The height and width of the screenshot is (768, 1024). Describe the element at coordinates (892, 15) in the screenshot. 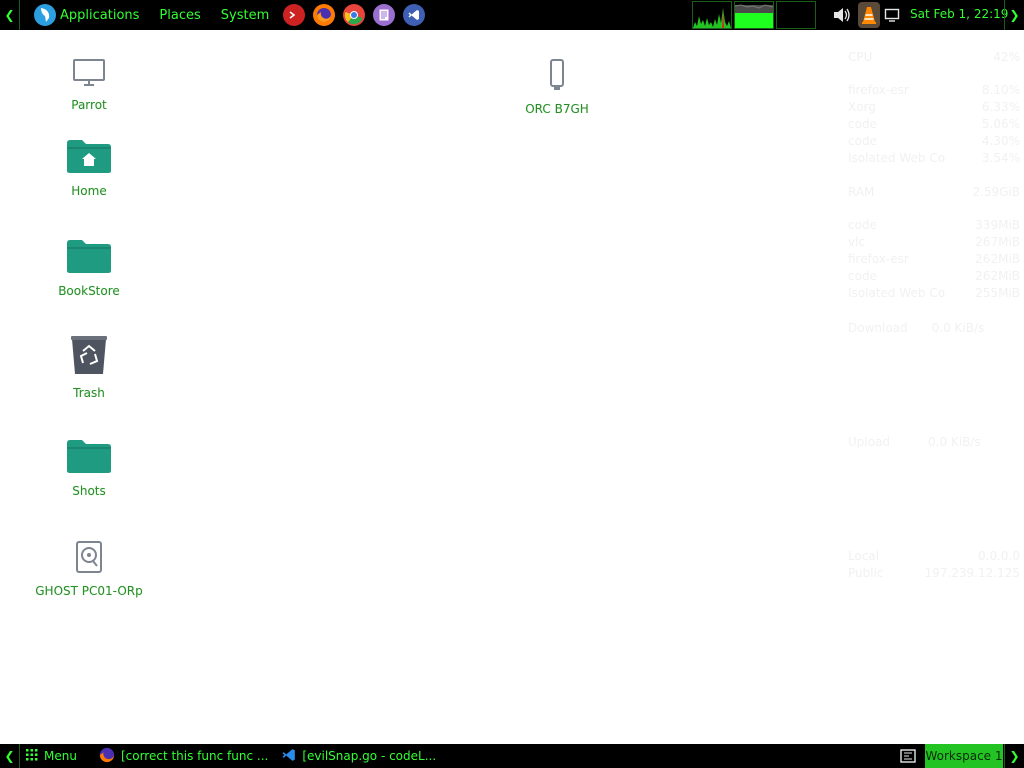

I see `display-icon` at that location.